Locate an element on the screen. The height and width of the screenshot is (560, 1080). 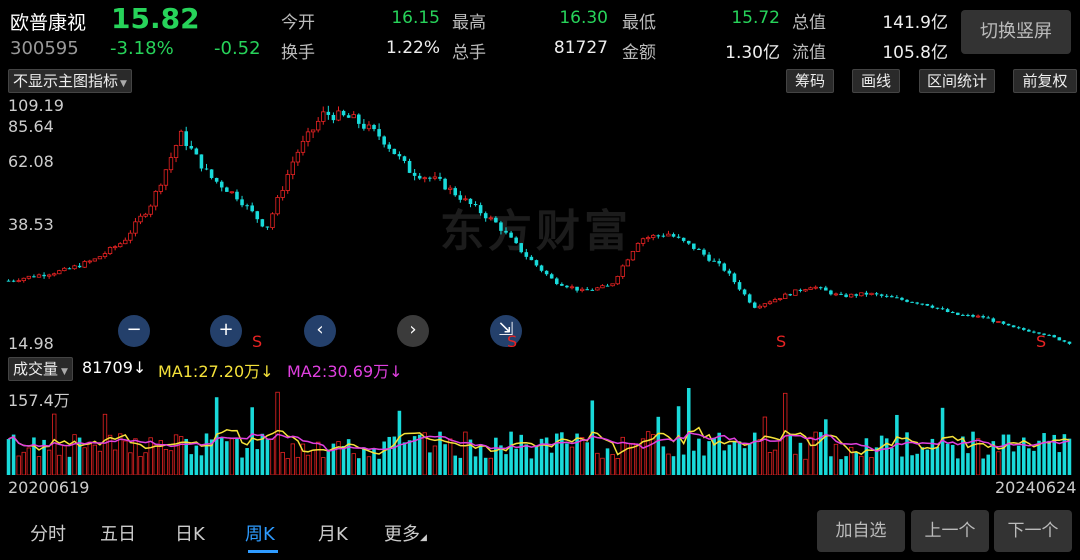
tab-monthly-k: 月K is located at coordinates (333, 533).